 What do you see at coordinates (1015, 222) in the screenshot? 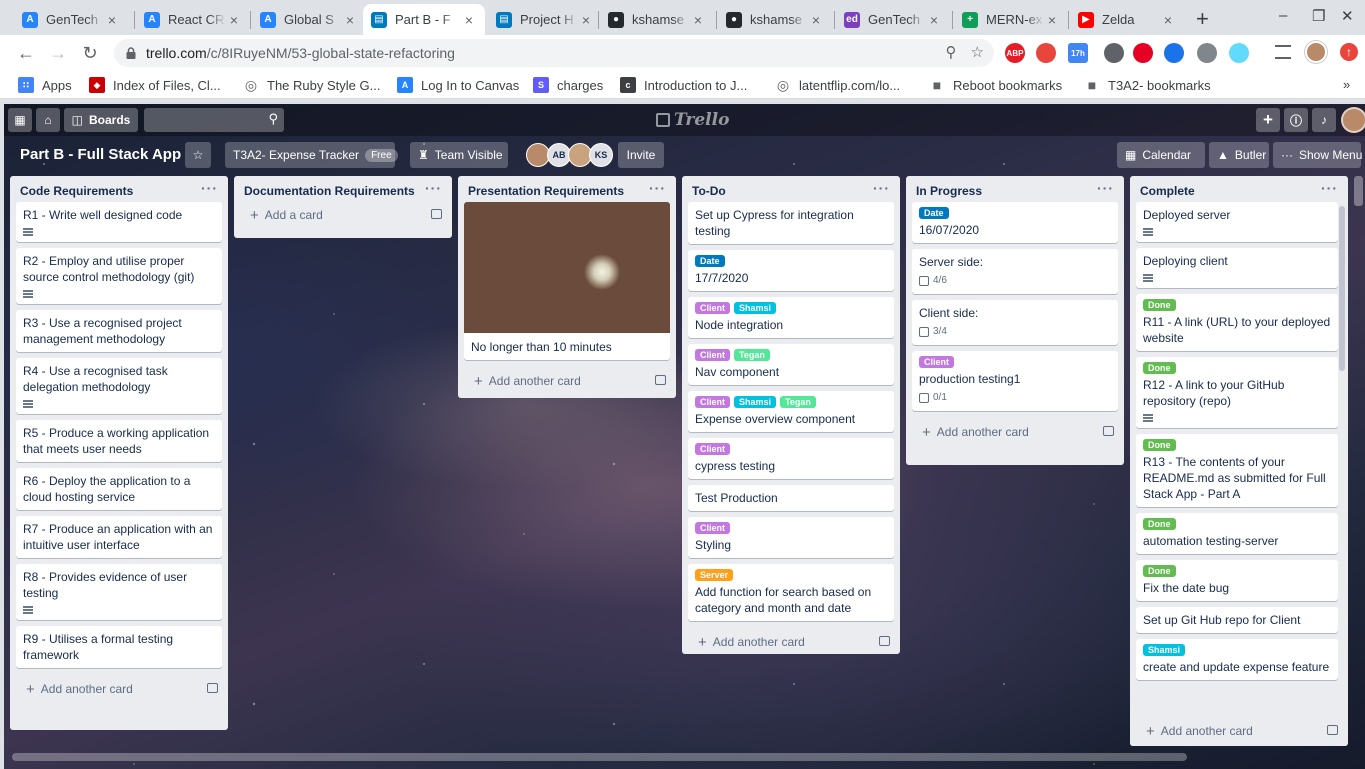
I see `card: Date 16/07/2020` at bounding box center [1015, 222].